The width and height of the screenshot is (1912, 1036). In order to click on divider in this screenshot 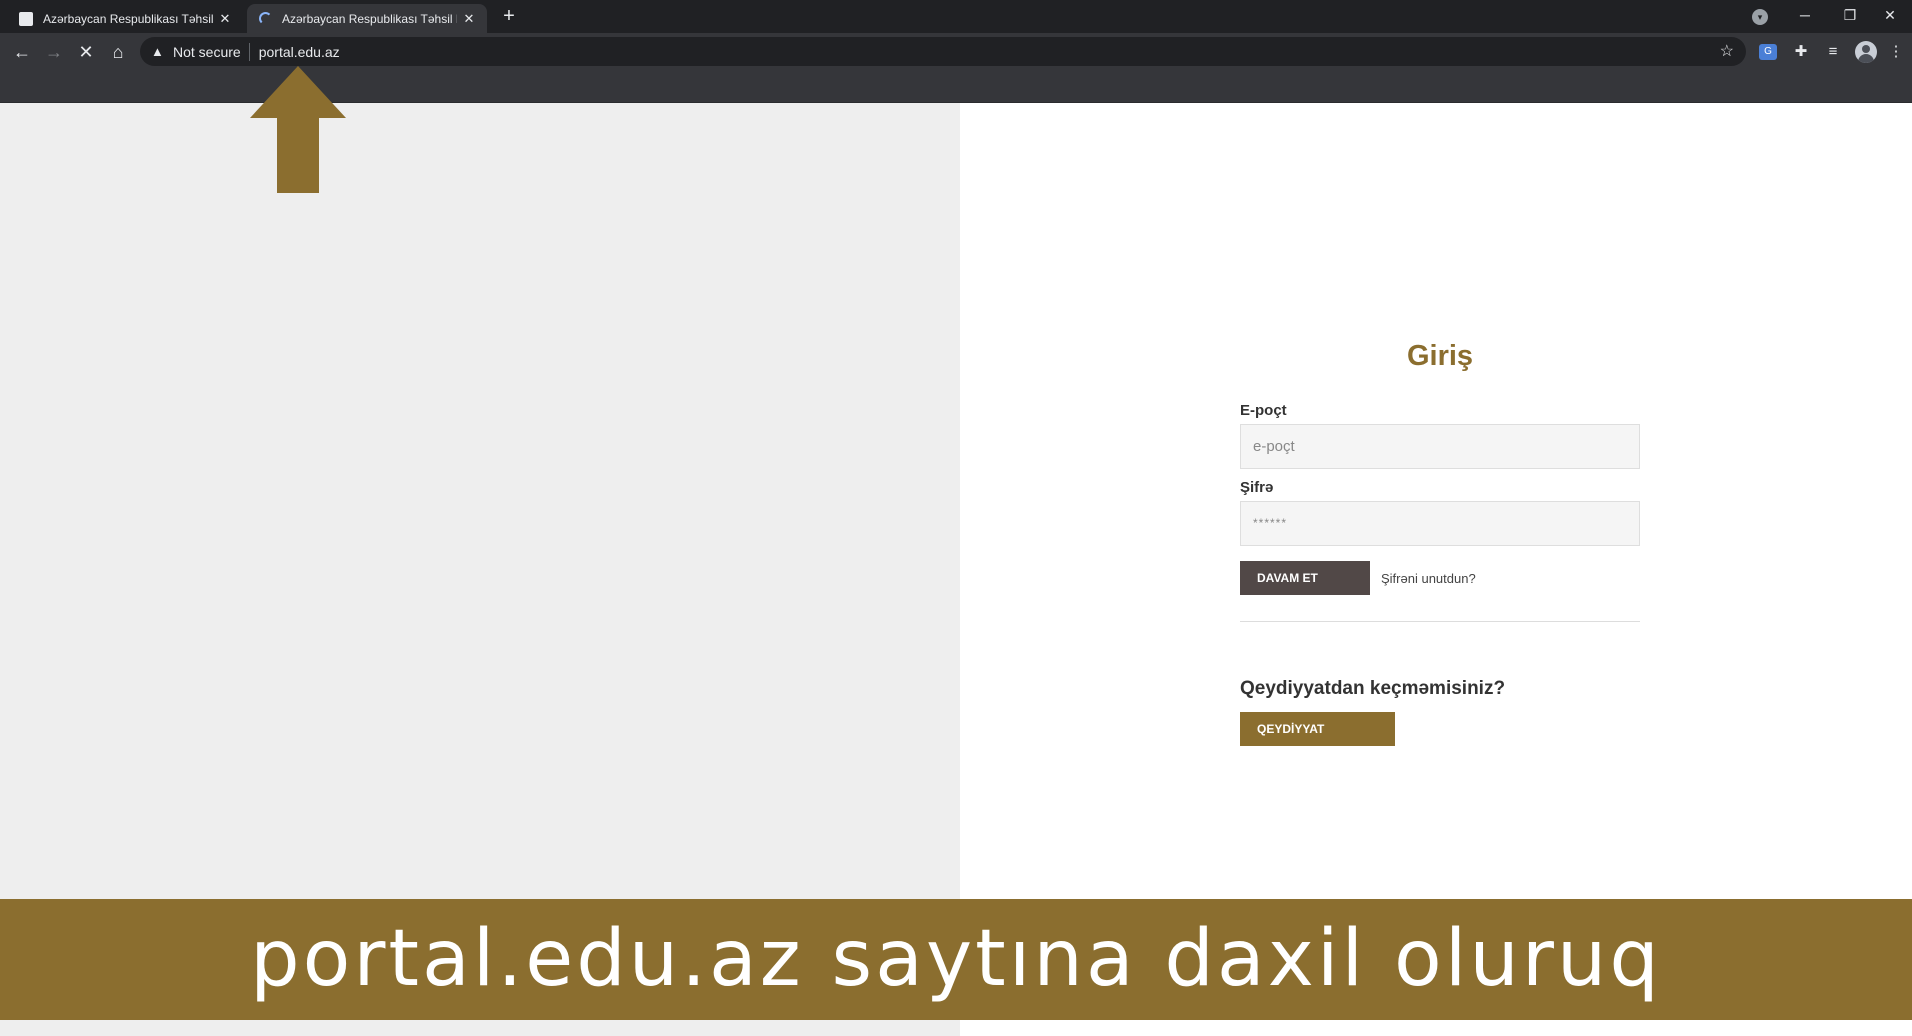, I will do `click(1440, 621)`.